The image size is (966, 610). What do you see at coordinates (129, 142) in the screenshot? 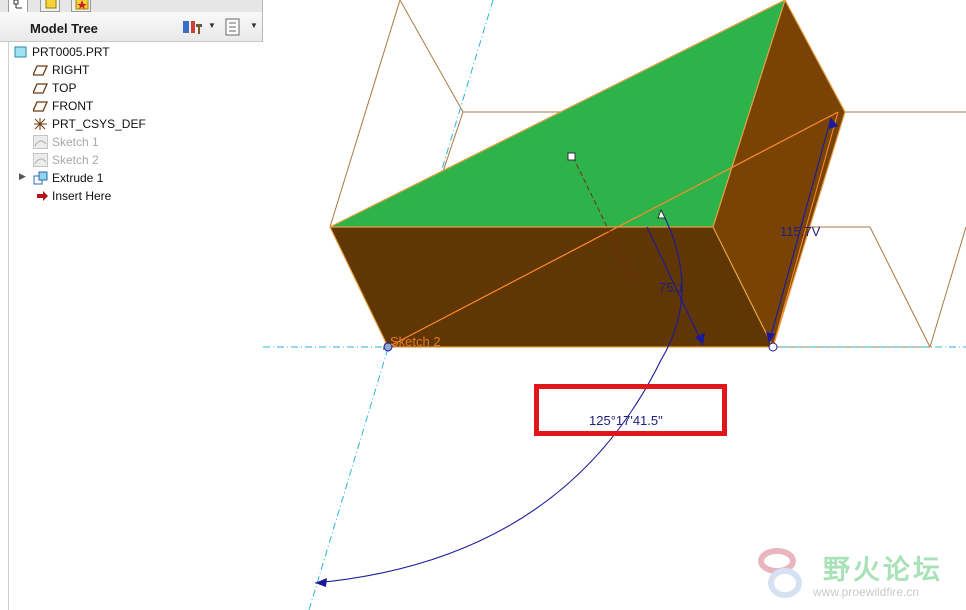
I see `tree-item-sketch-1: Sketch 1` at bounding box center [129, 142].